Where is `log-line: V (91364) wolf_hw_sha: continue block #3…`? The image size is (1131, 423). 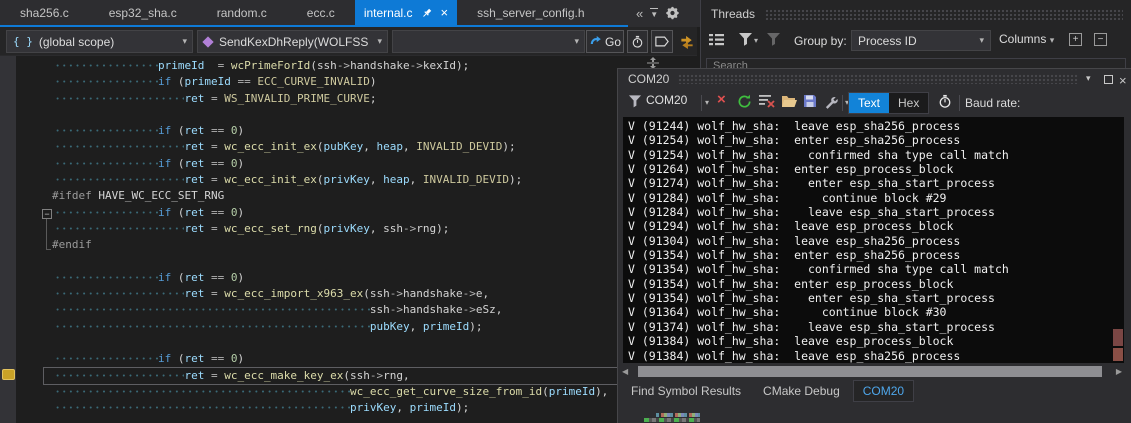
log-line: V (91364) wolf_hw_sha: continue block #3… is located at coordinates (787, 312).